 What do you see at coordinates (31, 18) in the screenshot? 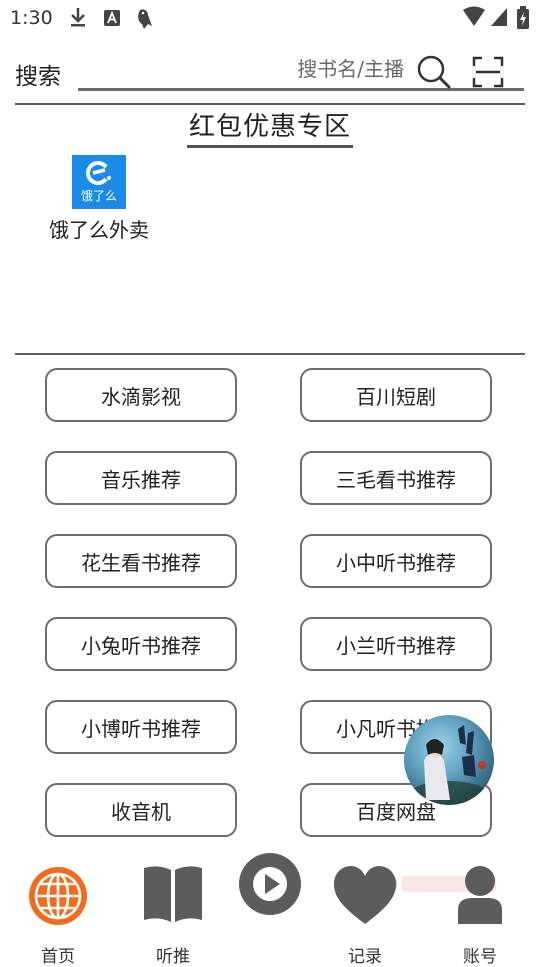
I see `status-time: 1:30` at bounding box center [31, 18].